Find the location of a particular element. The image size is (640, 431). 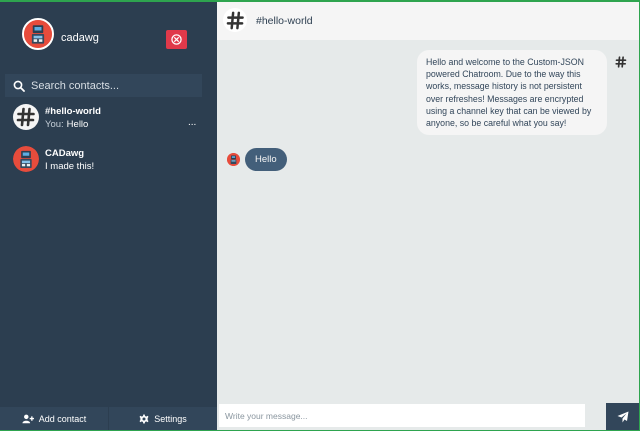

add-contact-label: Add contact is located at coordinates (62, 418).